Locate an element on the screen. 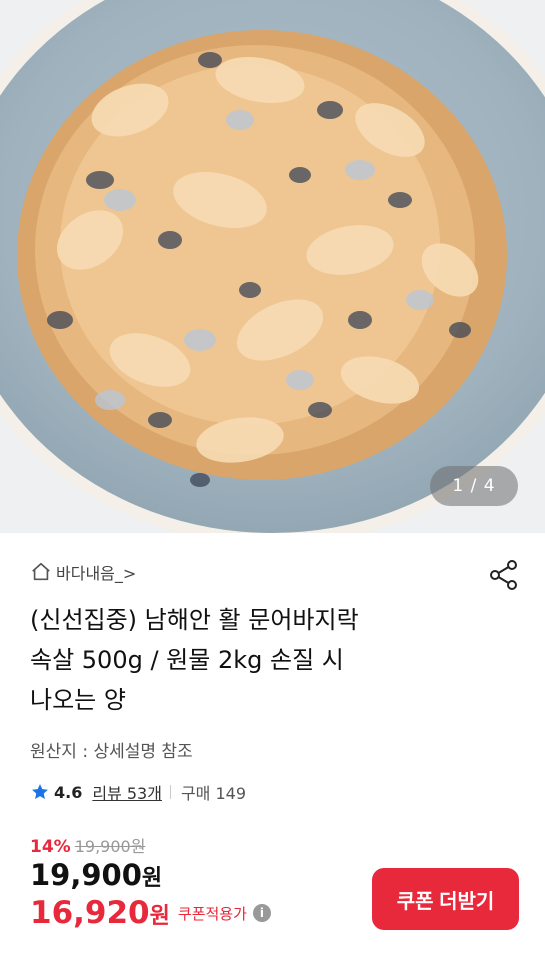 This screenshot has height=959, width=545. sale-price: 19,900원 is located at coordinates (96, 875).